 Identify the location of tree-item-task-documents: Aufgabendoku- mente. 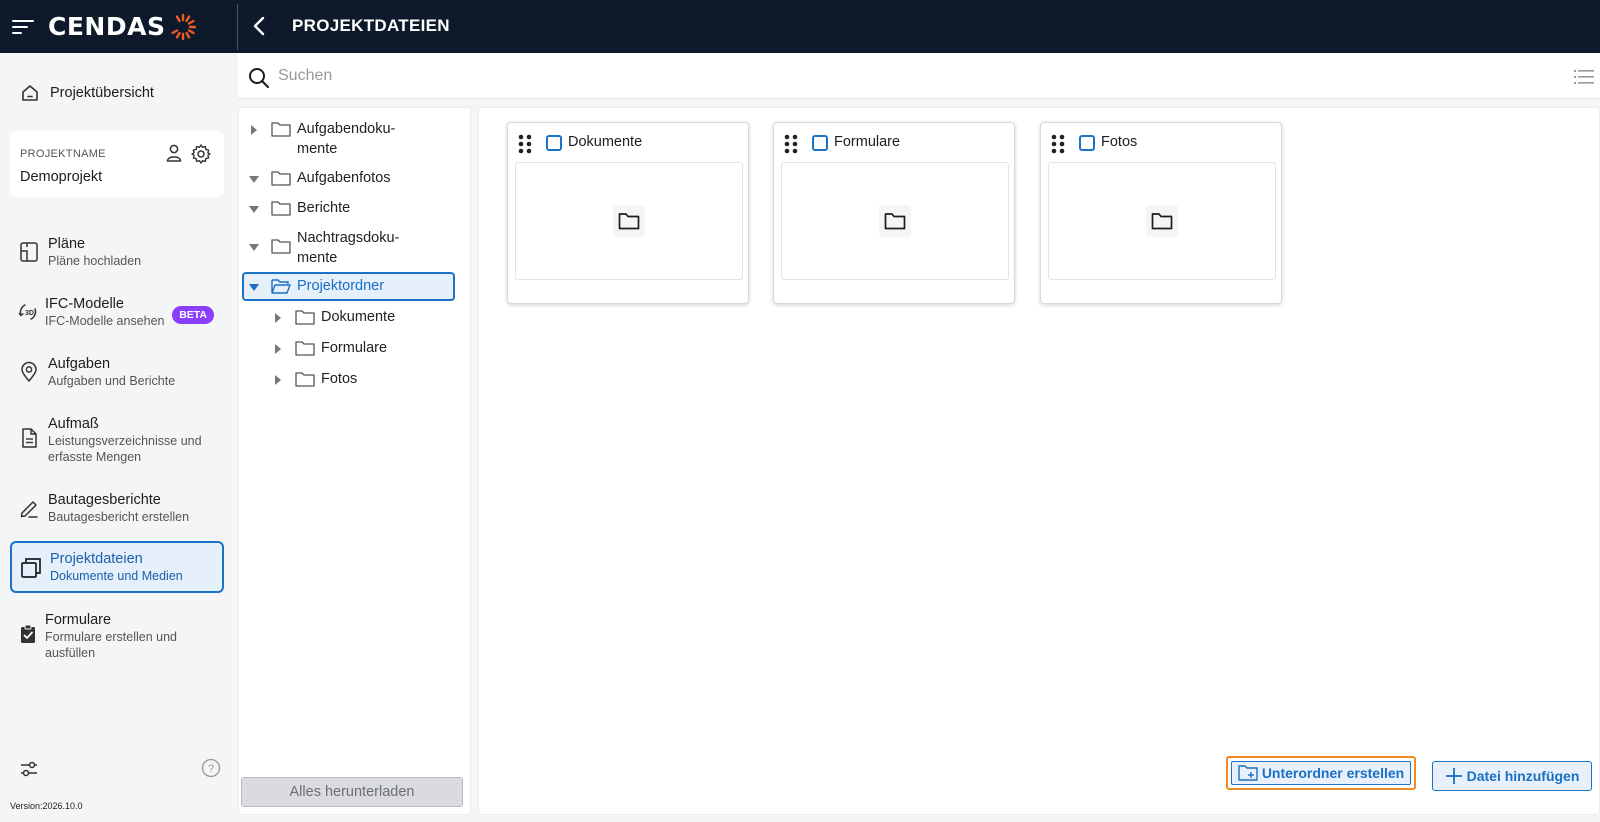
(321, 139).